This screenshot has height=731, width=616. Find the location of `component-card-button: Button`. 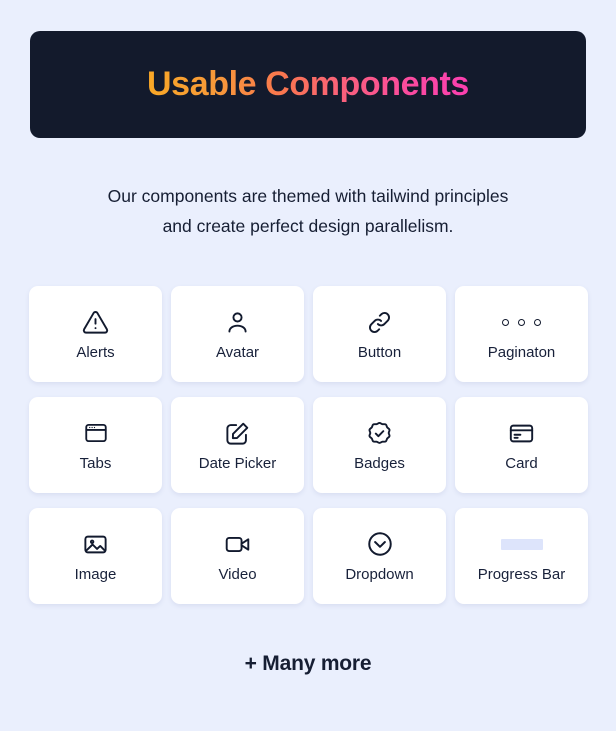

component-card-button: Button is located at coordinates (379, 334).